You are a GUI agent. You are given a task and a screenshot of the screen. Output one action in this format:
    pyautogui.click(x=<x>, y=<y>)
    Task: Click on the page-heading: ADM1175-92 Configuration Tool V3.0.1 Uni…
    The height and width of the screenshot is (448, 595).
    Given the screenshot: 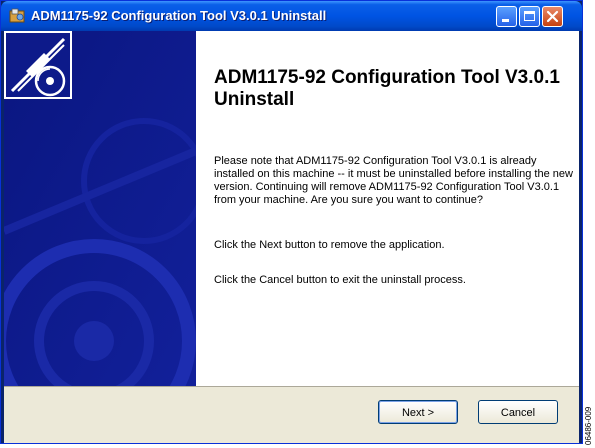 What is the action you would take?
    pyautogui.click(x=387, y=88)
    